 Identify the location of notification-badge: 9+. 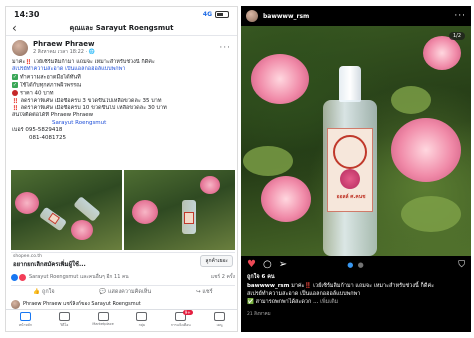
(187, 312).